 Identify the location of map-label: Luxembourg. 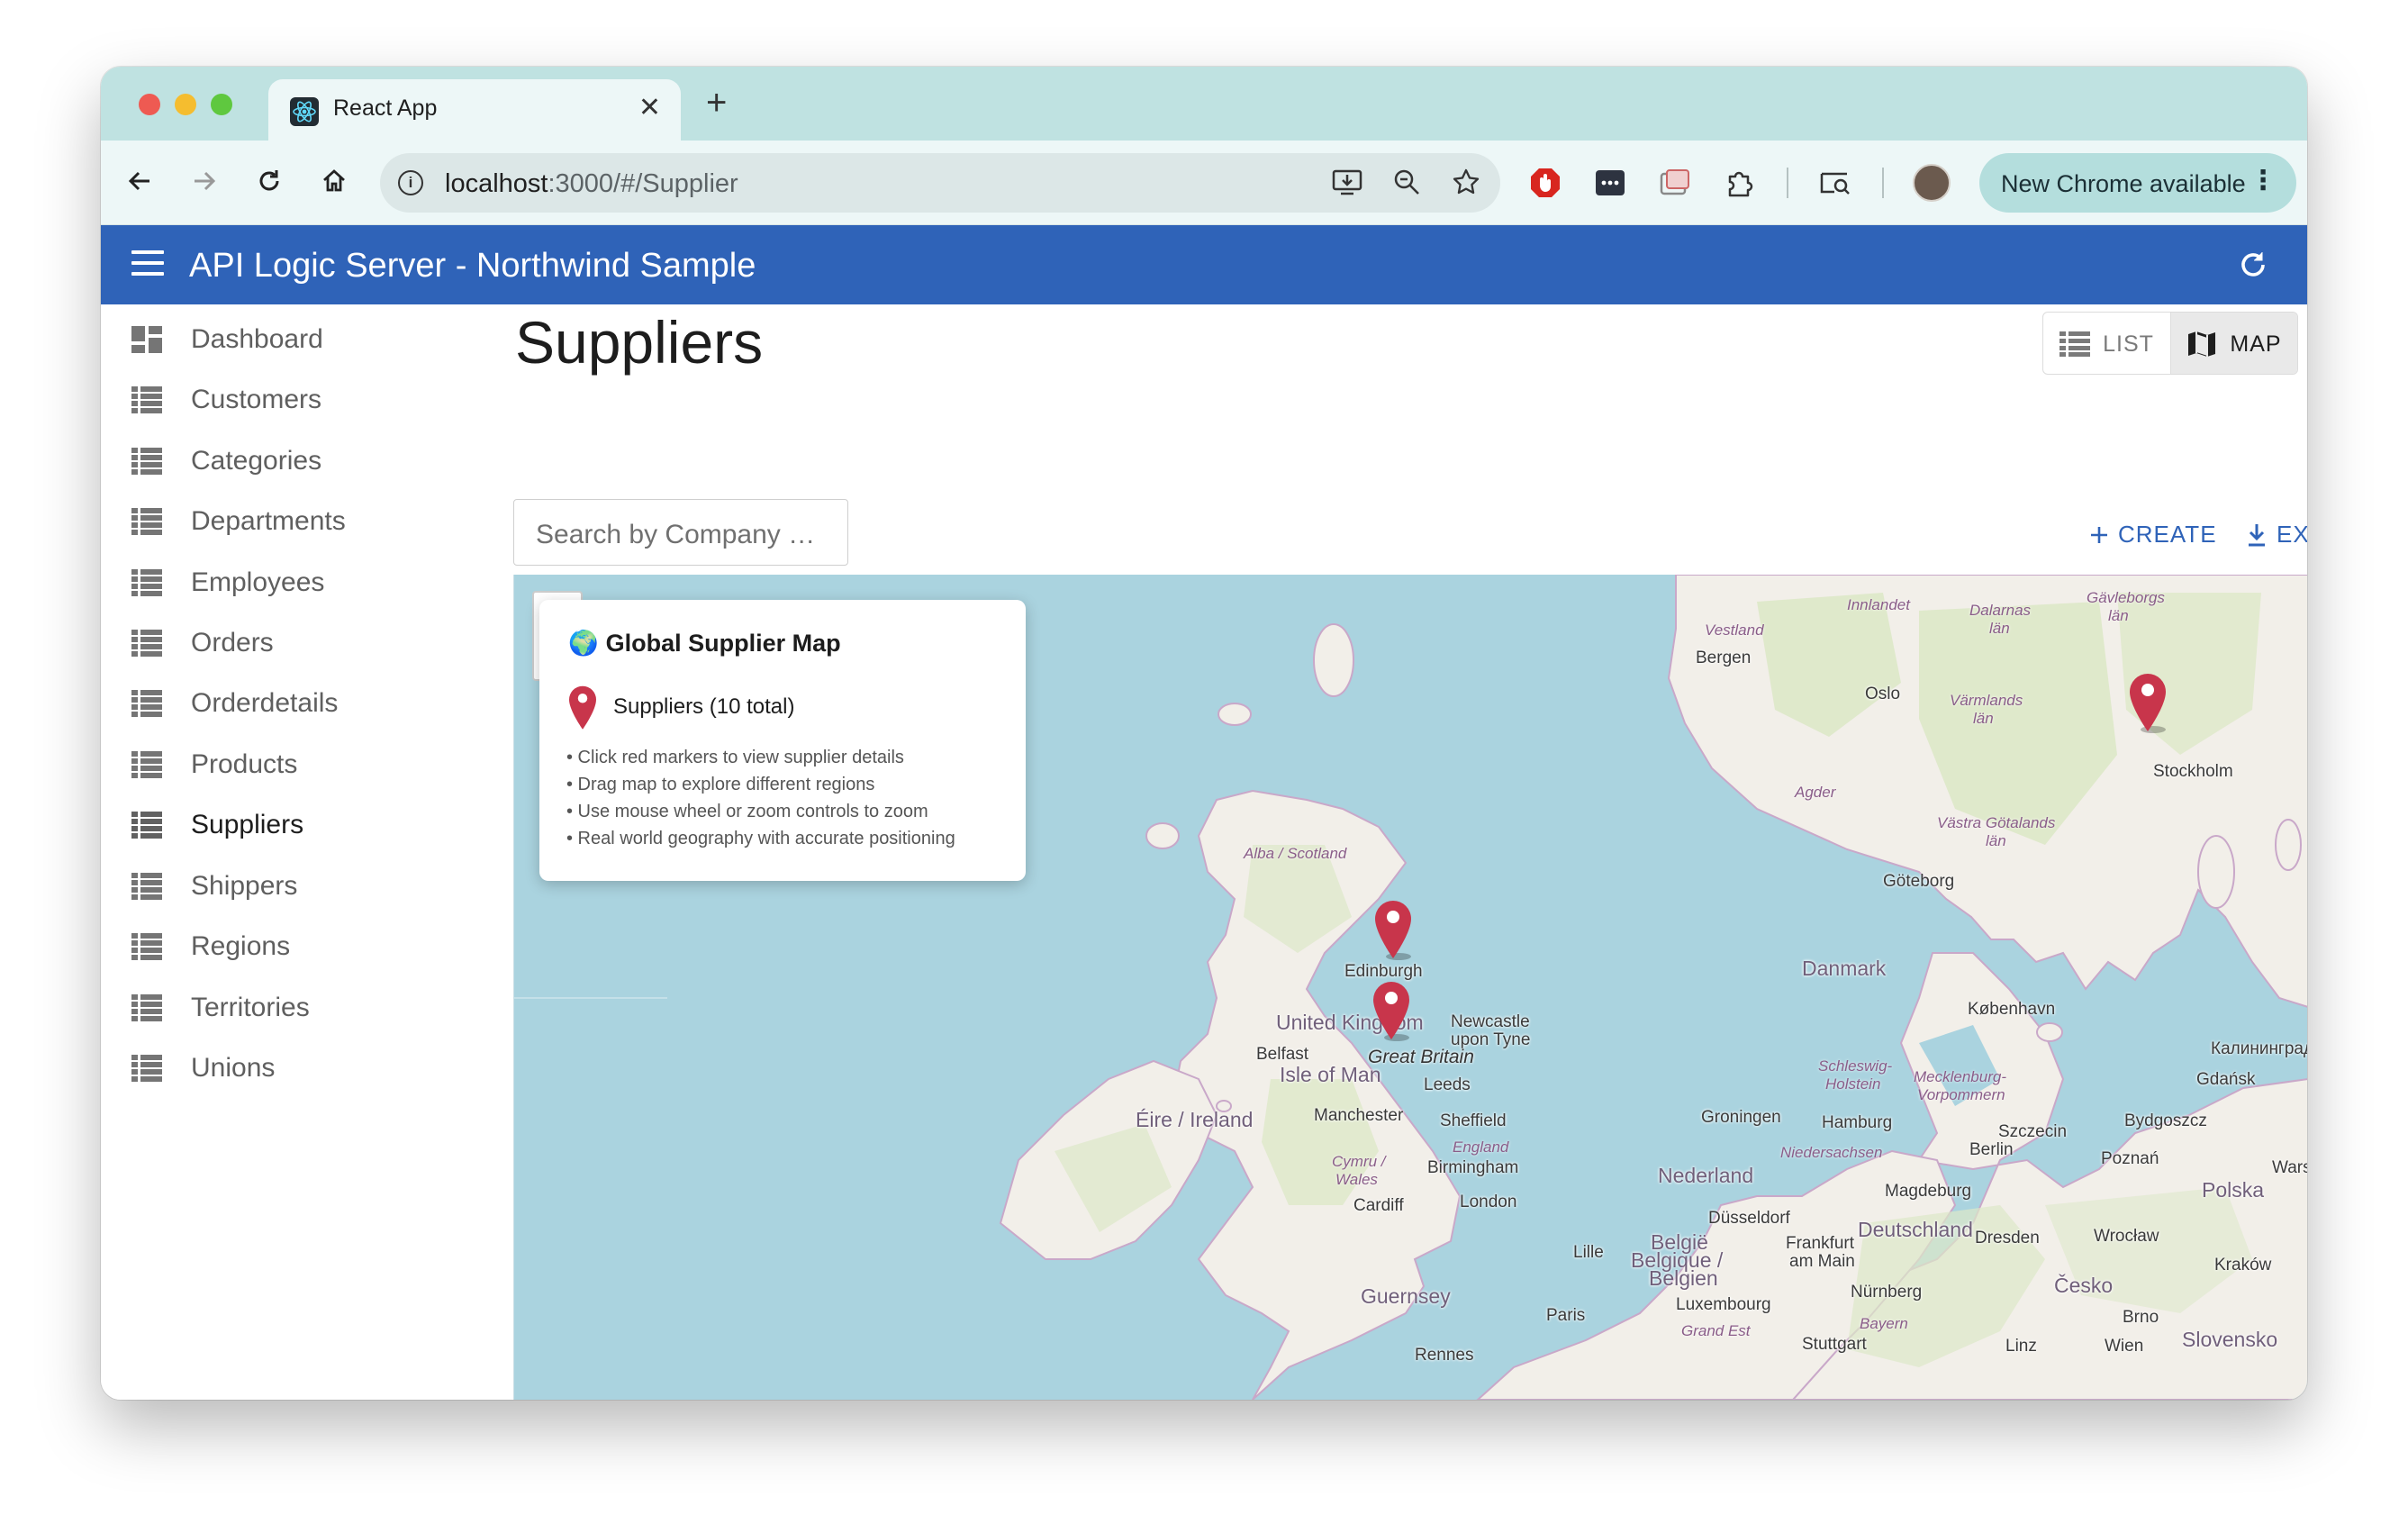
(1723, 1304).